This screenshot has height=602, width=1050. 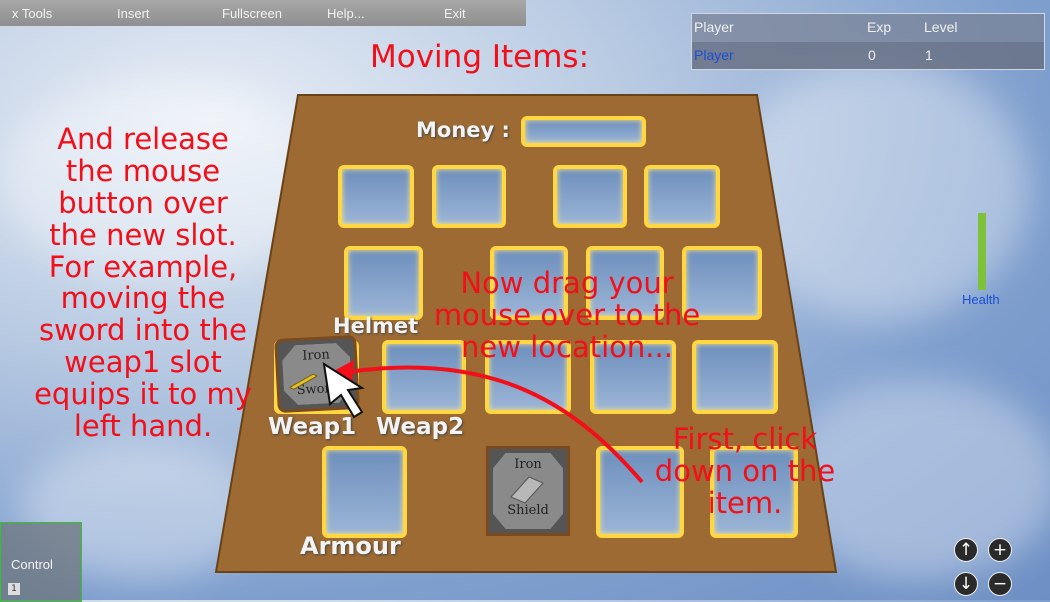 I want to click on armour-slot, so click(x=364, y=492).